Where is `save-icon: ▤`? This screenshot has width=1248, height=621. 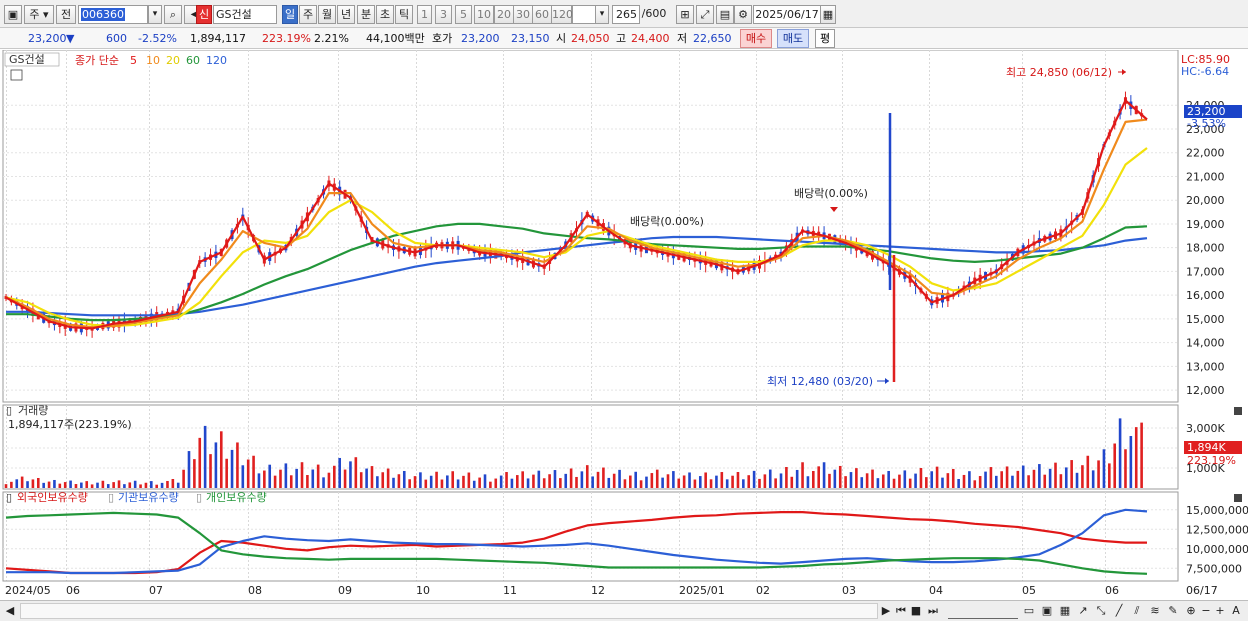
save-icon: ▤ is located at coordinates (725, 14).